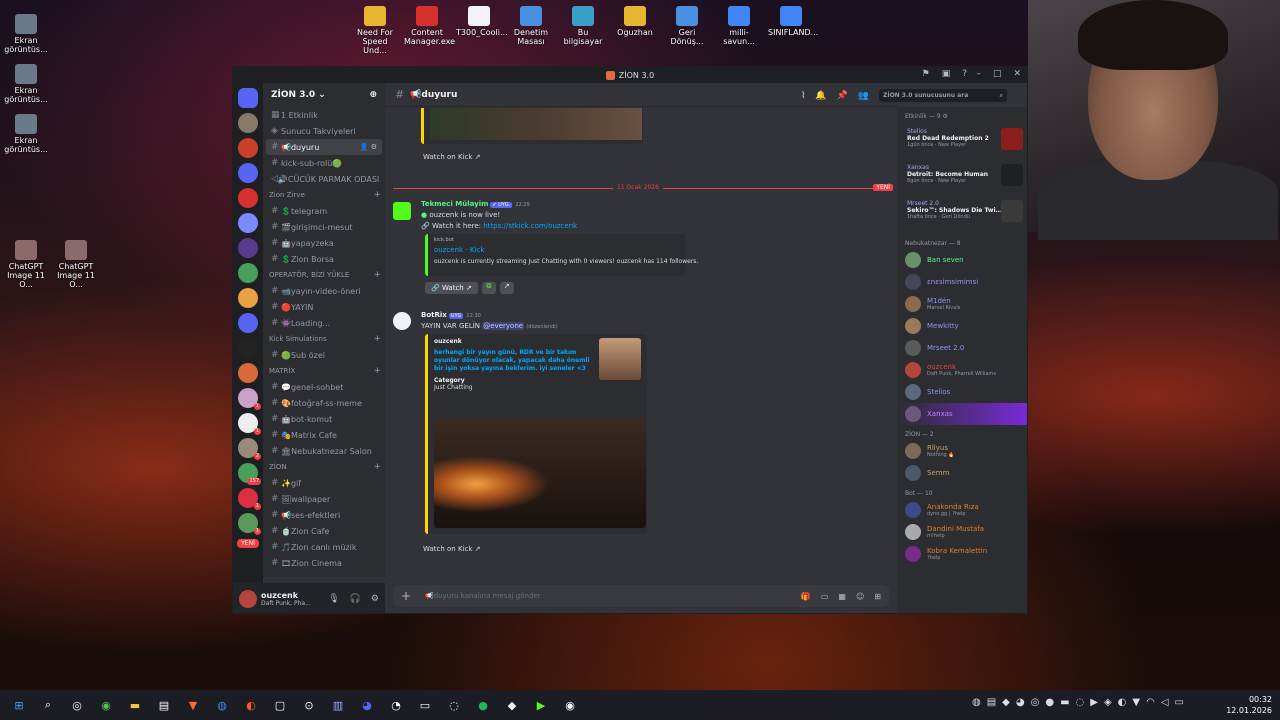 This screenshot has height=720, width=1280. What do you see at coordinates (324, 195) in the screenshot?
I see `channel-category: Zion Zirve +` at bounding box center [324, 195].